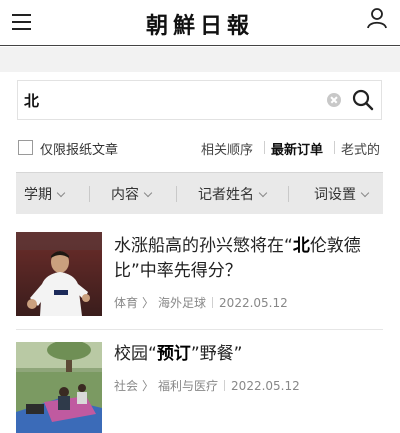 This screenshot has width=400, height=433. Describe the element at coordinates (200, 148) in the screenshot. I see `filter-row: 仅限报纸文章 相关顺序 最新订单 老式的` at that location.